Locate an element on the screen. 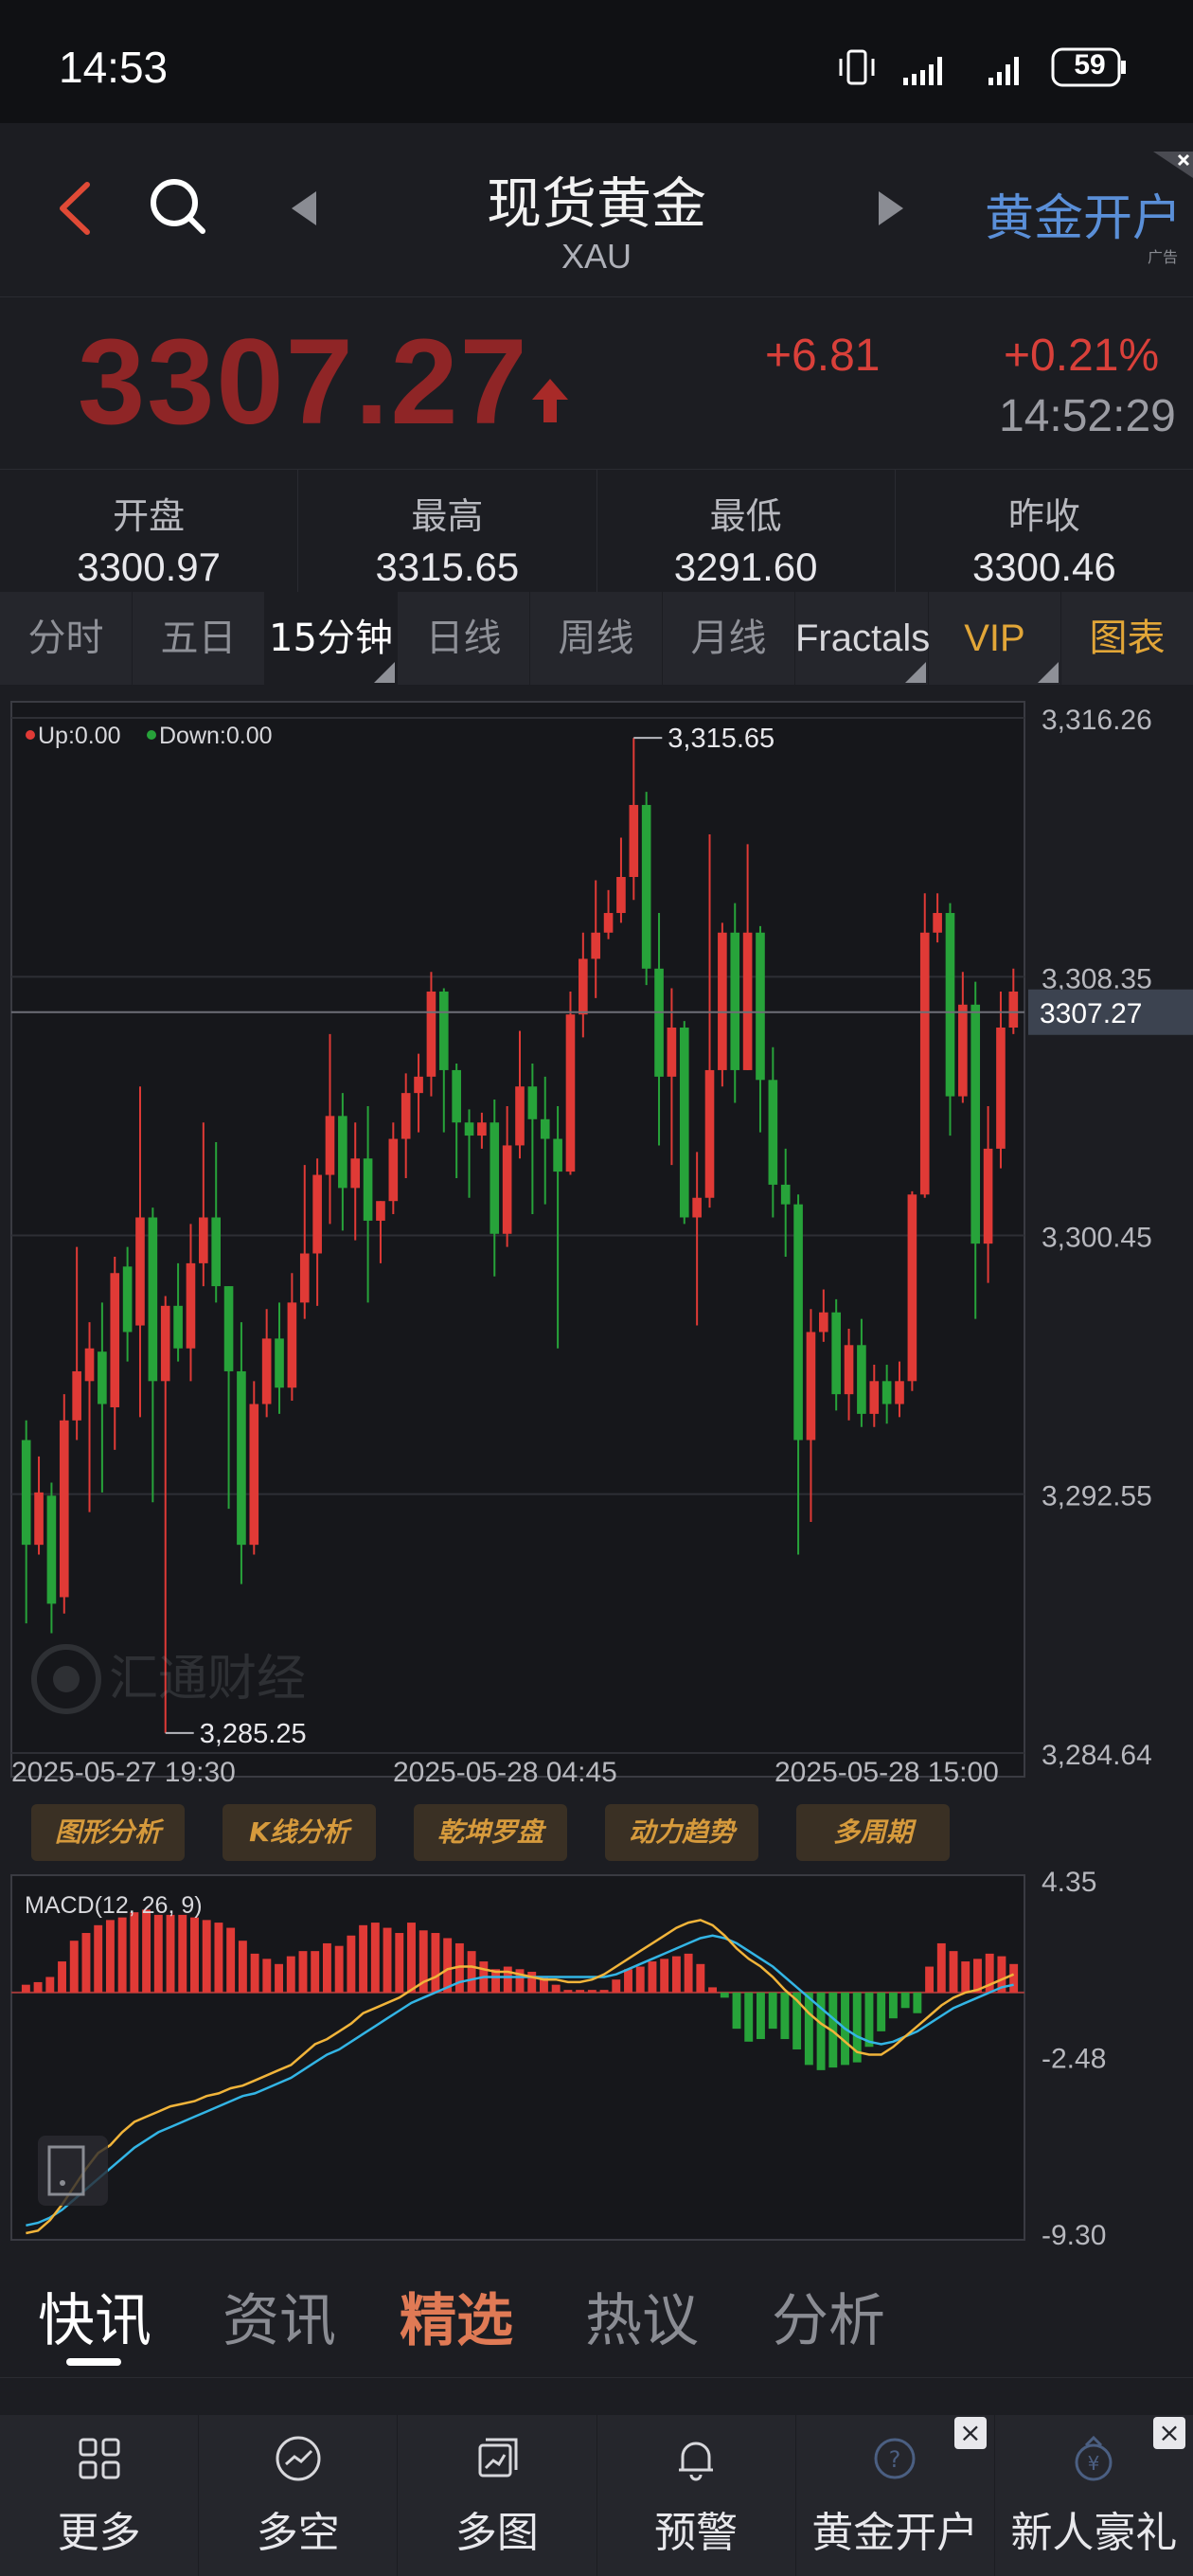 This screenshot has width=1193, height=2576. ad-gold-account-link: 黄金开户 is located at coordinates (1083, 213).